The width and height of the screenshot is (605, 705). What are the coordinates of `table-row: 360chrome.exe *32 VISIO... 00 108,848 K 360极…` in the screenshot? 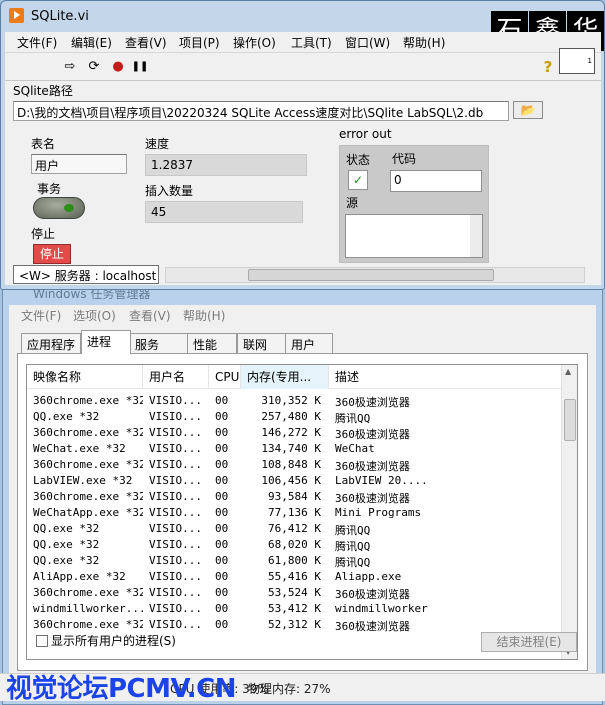 It's located at (294, 465).